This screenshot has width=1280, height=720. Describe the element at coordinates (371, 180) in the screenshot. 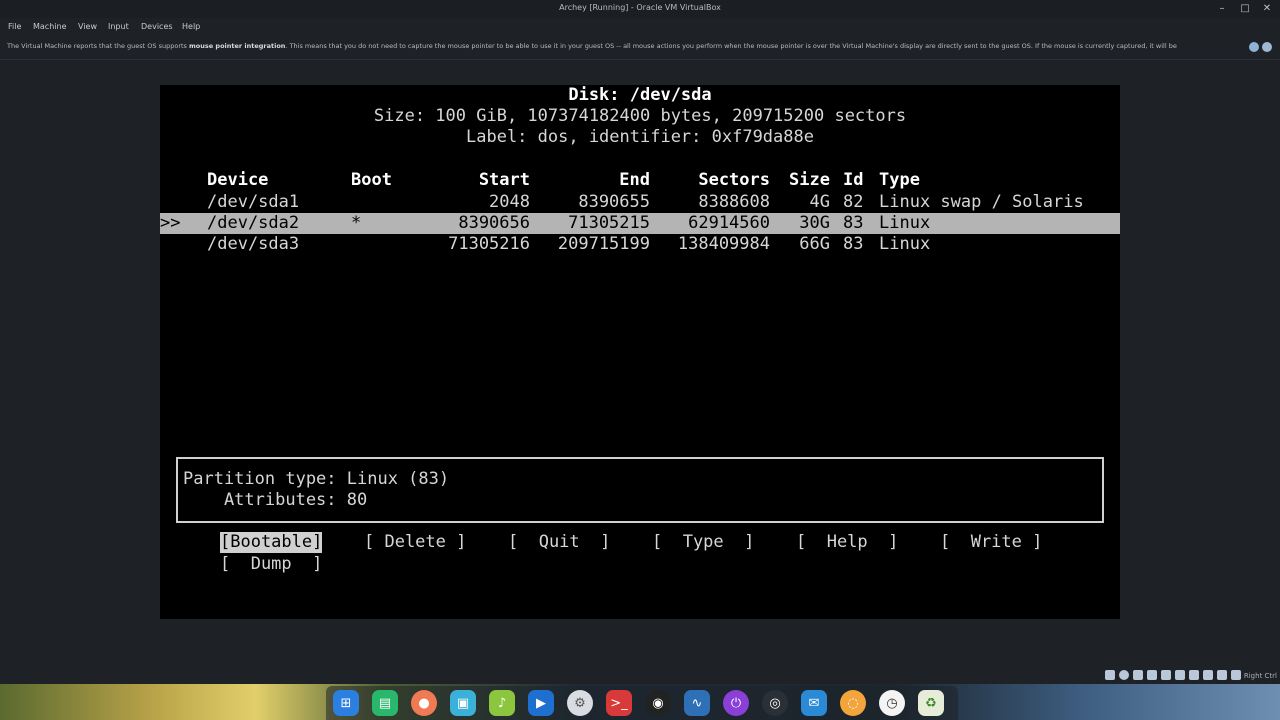

I see `header-boot: Boot` at that location.